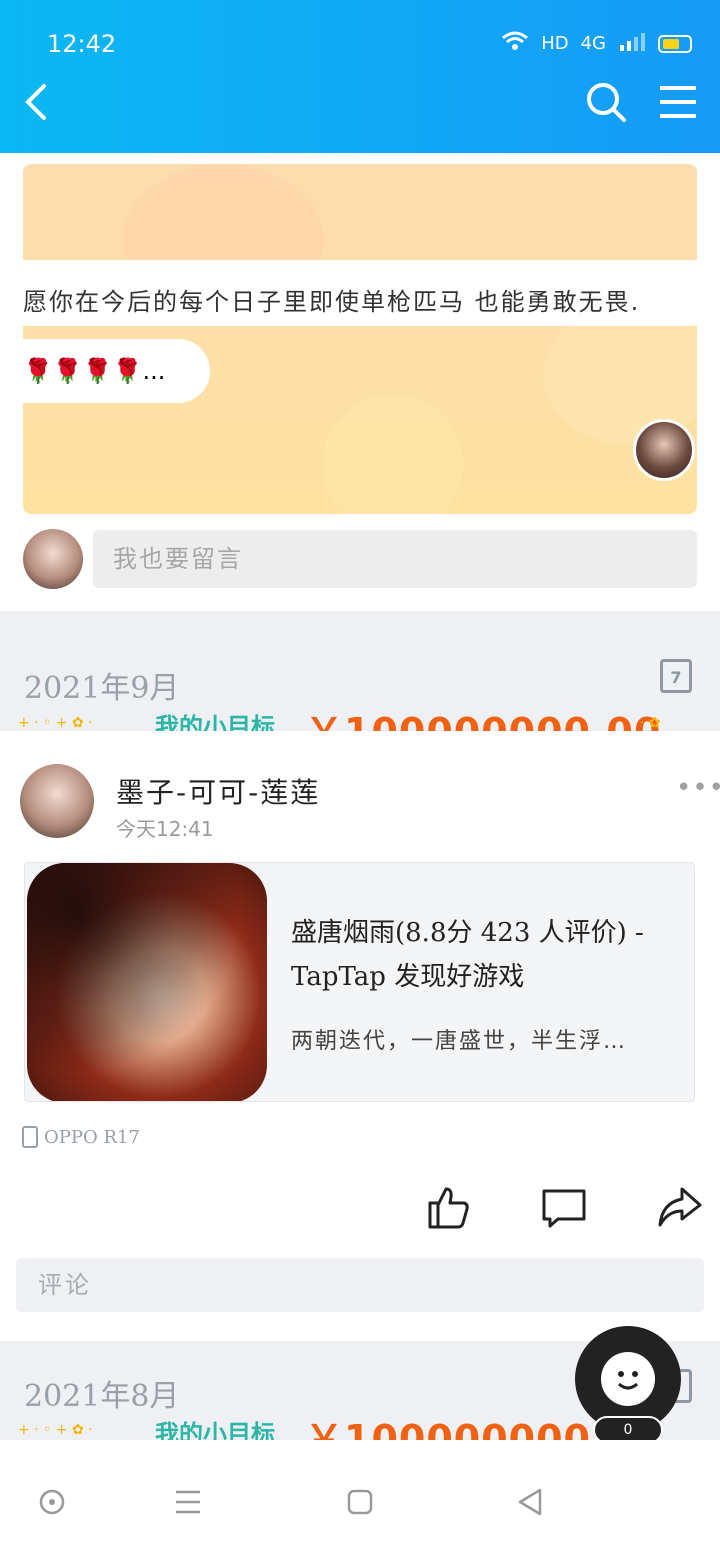 The image size is (720, 1560). I want to click on more-options-icon: •••, so click(698, 788).